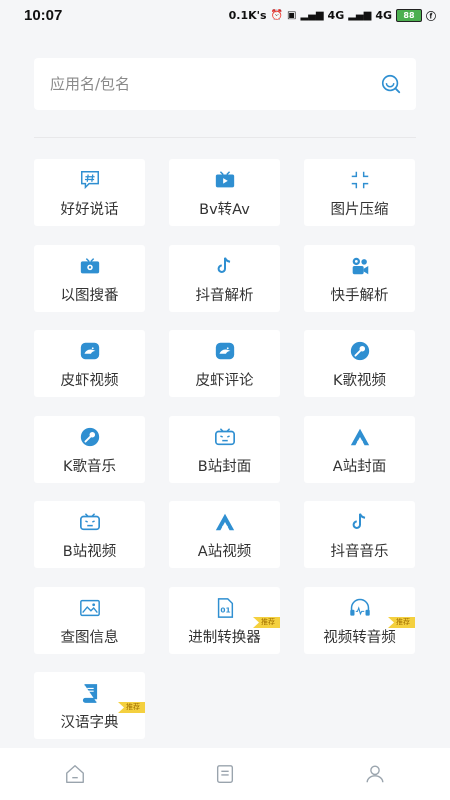 This screenshot has height=800, width=450. What do you see at coordinates (359, 534) in the screenshot?
I see `tool-tile-15: 抖音音乐` at bounding box center [359, 534].